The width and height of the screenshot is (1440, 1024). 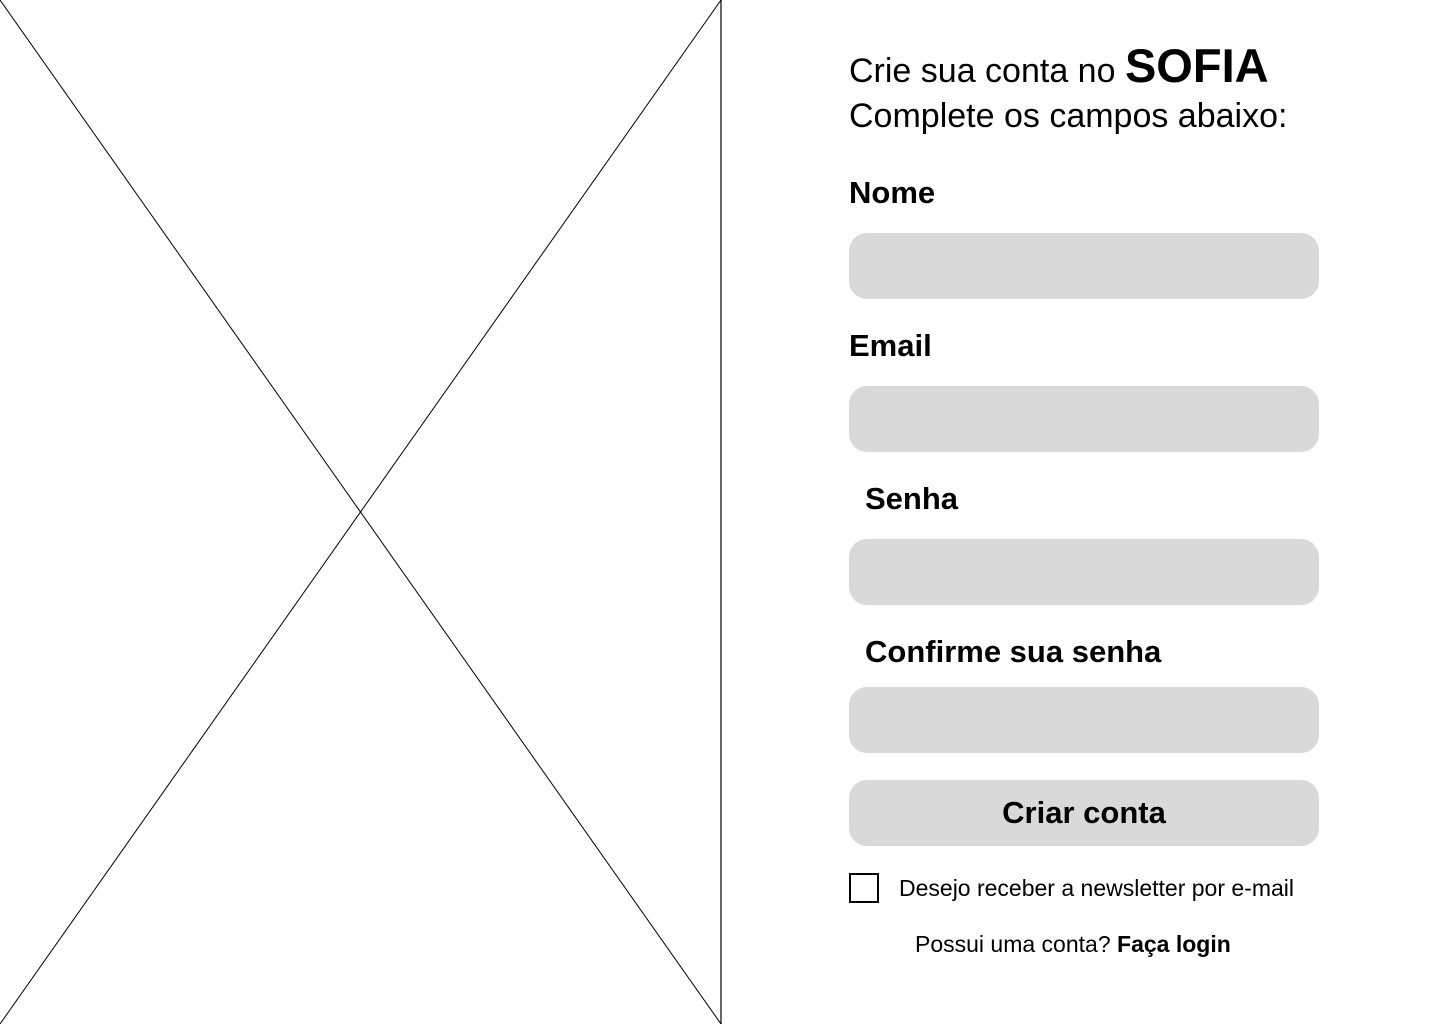 What do you see at coordinates (1084, 720) in the screenshot?
I see `confirm-password-field` at bounding box center [1084, 720].